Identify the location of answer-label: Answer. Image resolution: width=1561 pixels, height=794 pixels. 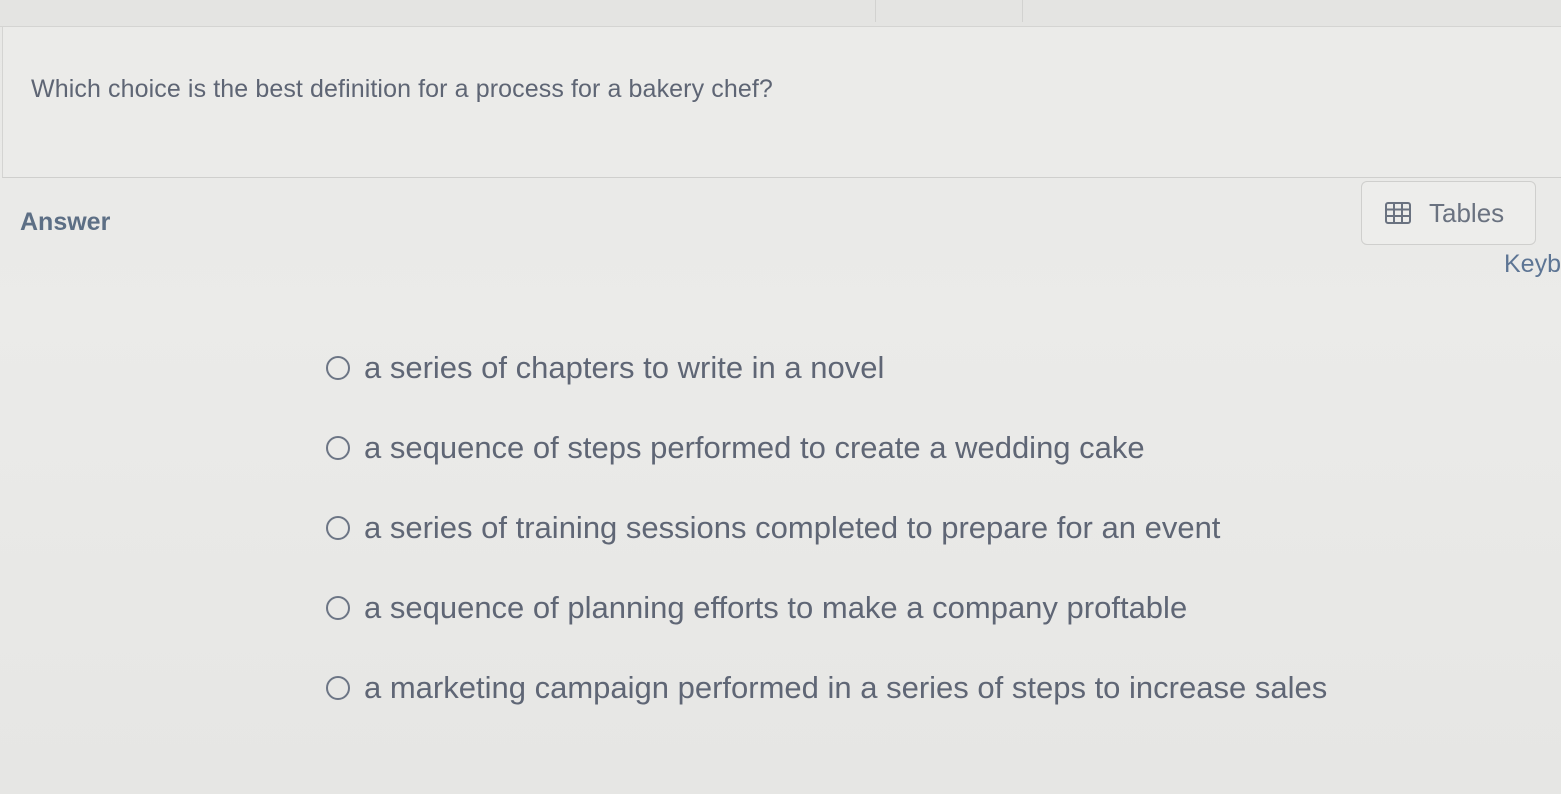
(65, 222).